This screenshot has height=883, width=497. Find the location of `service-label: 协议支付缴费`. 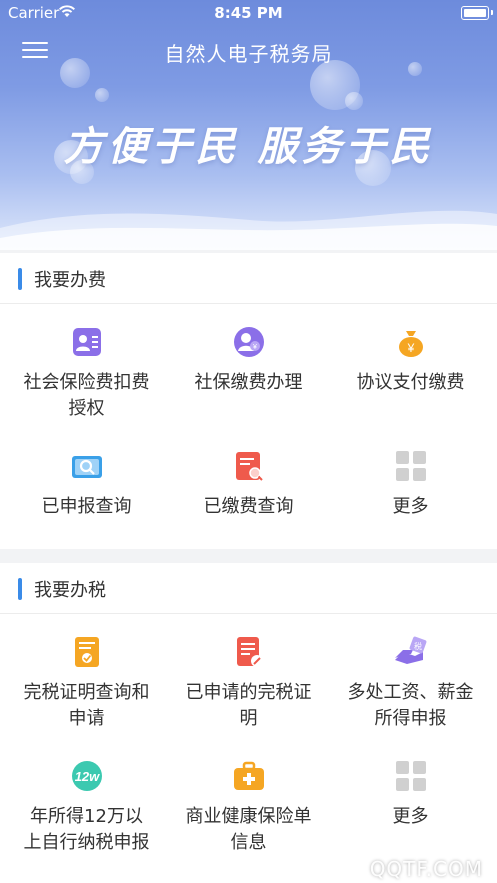

service-label: 协议支付缴费 is located at coordinates (410, 382).